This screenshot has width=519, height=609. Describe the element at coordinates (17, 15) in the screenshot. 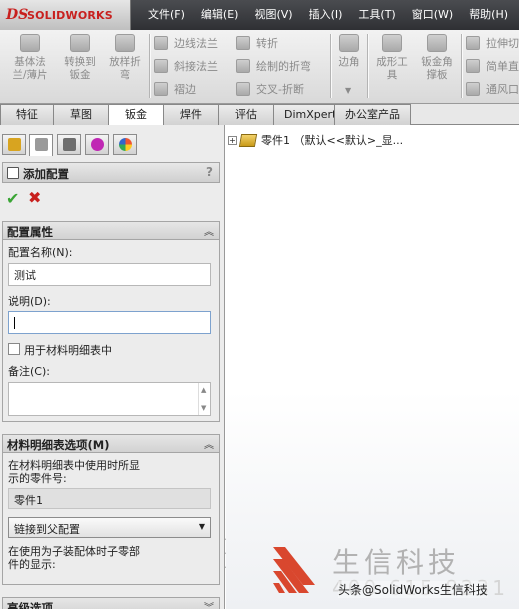

I see `ds-logo-mark: DS` at that location.